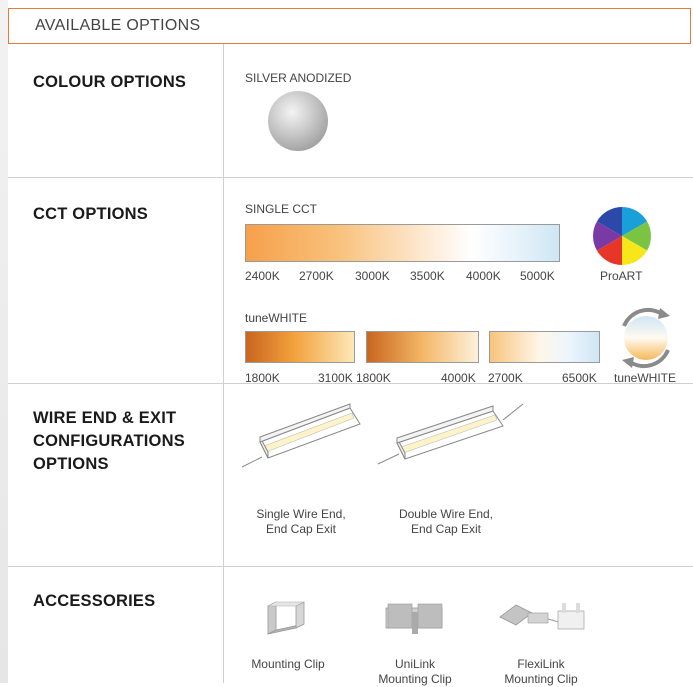 The image size is (693, 687). What do you see at coordinates (541, 664) in the screenshot?
I see `caption-line: FlexiLink` at bounding box center [541, 664].